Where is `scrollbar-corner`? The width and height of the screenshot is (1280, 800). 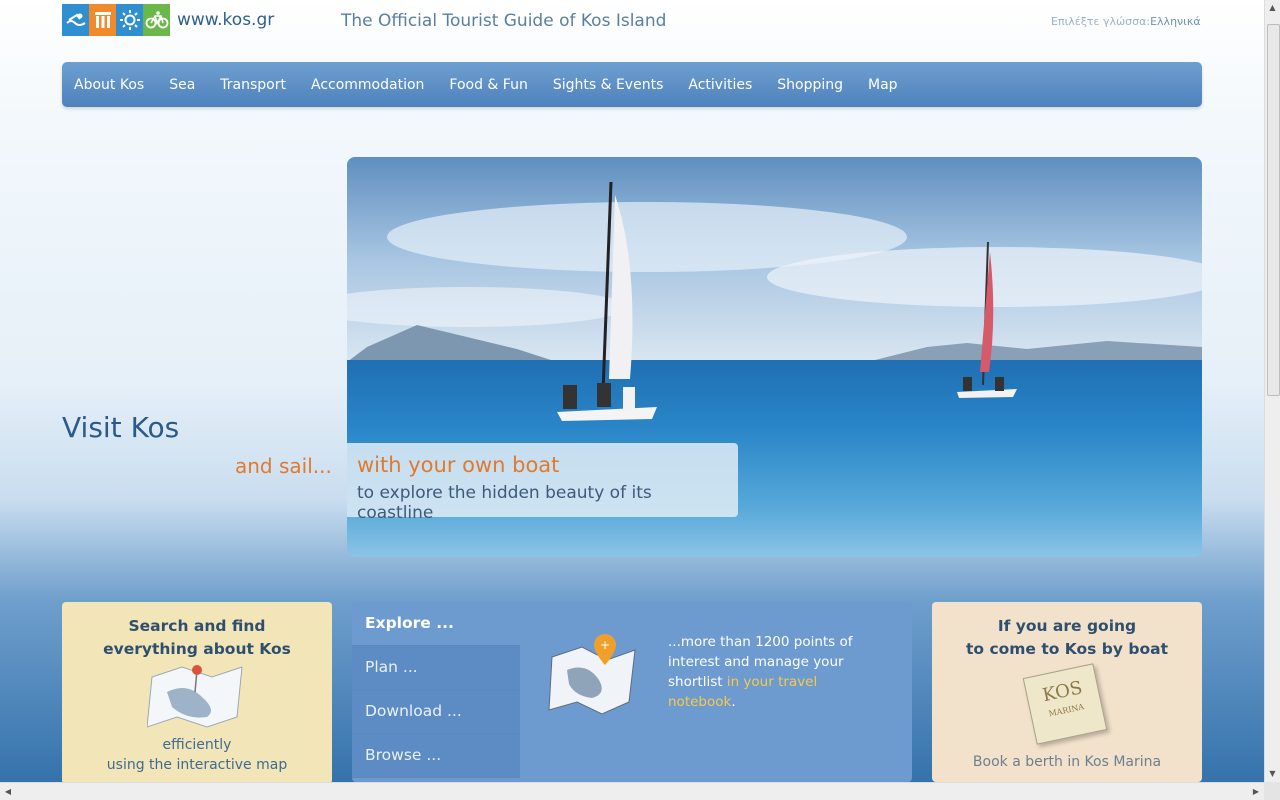 scrollbar-corner is located at coordinates (1272, 791).